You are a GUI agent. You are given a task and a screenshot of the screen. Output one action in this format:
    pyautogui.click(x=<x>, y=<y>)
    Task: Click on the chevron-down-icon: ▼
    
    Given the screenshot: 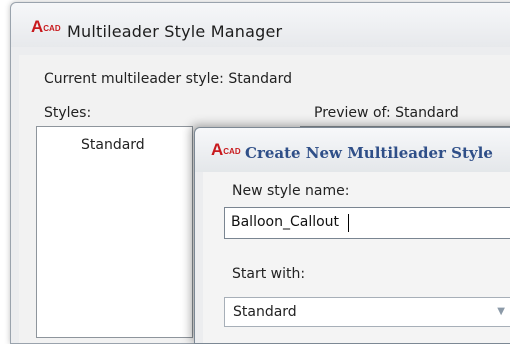 What is the action you would take?
    pyautogui.click(x=501, y=311)
    